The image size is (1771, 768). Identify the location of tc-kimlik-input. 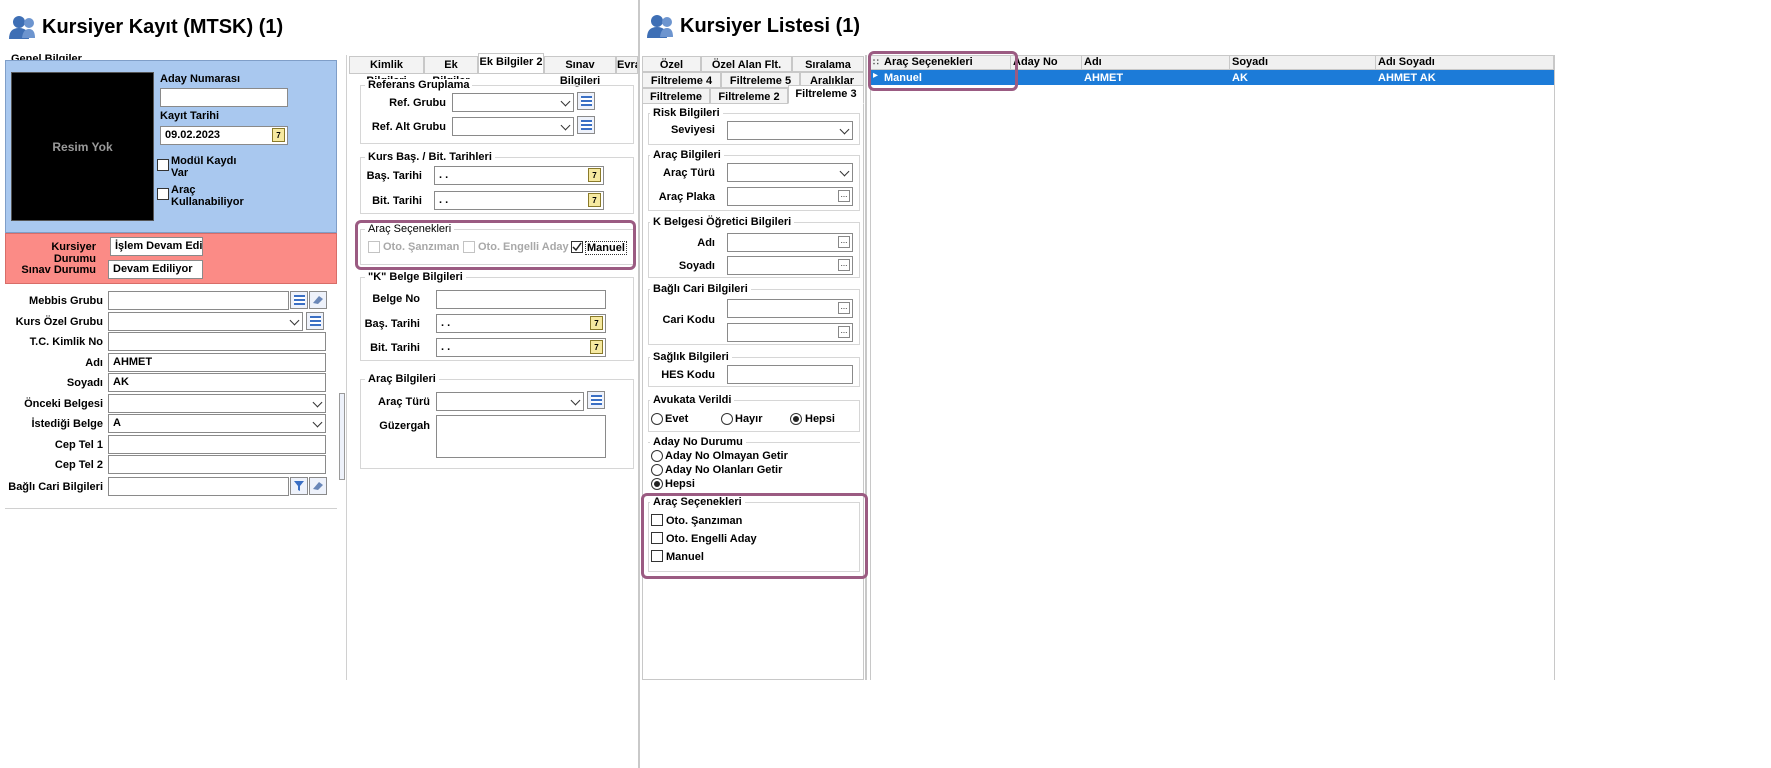
(217, 341).